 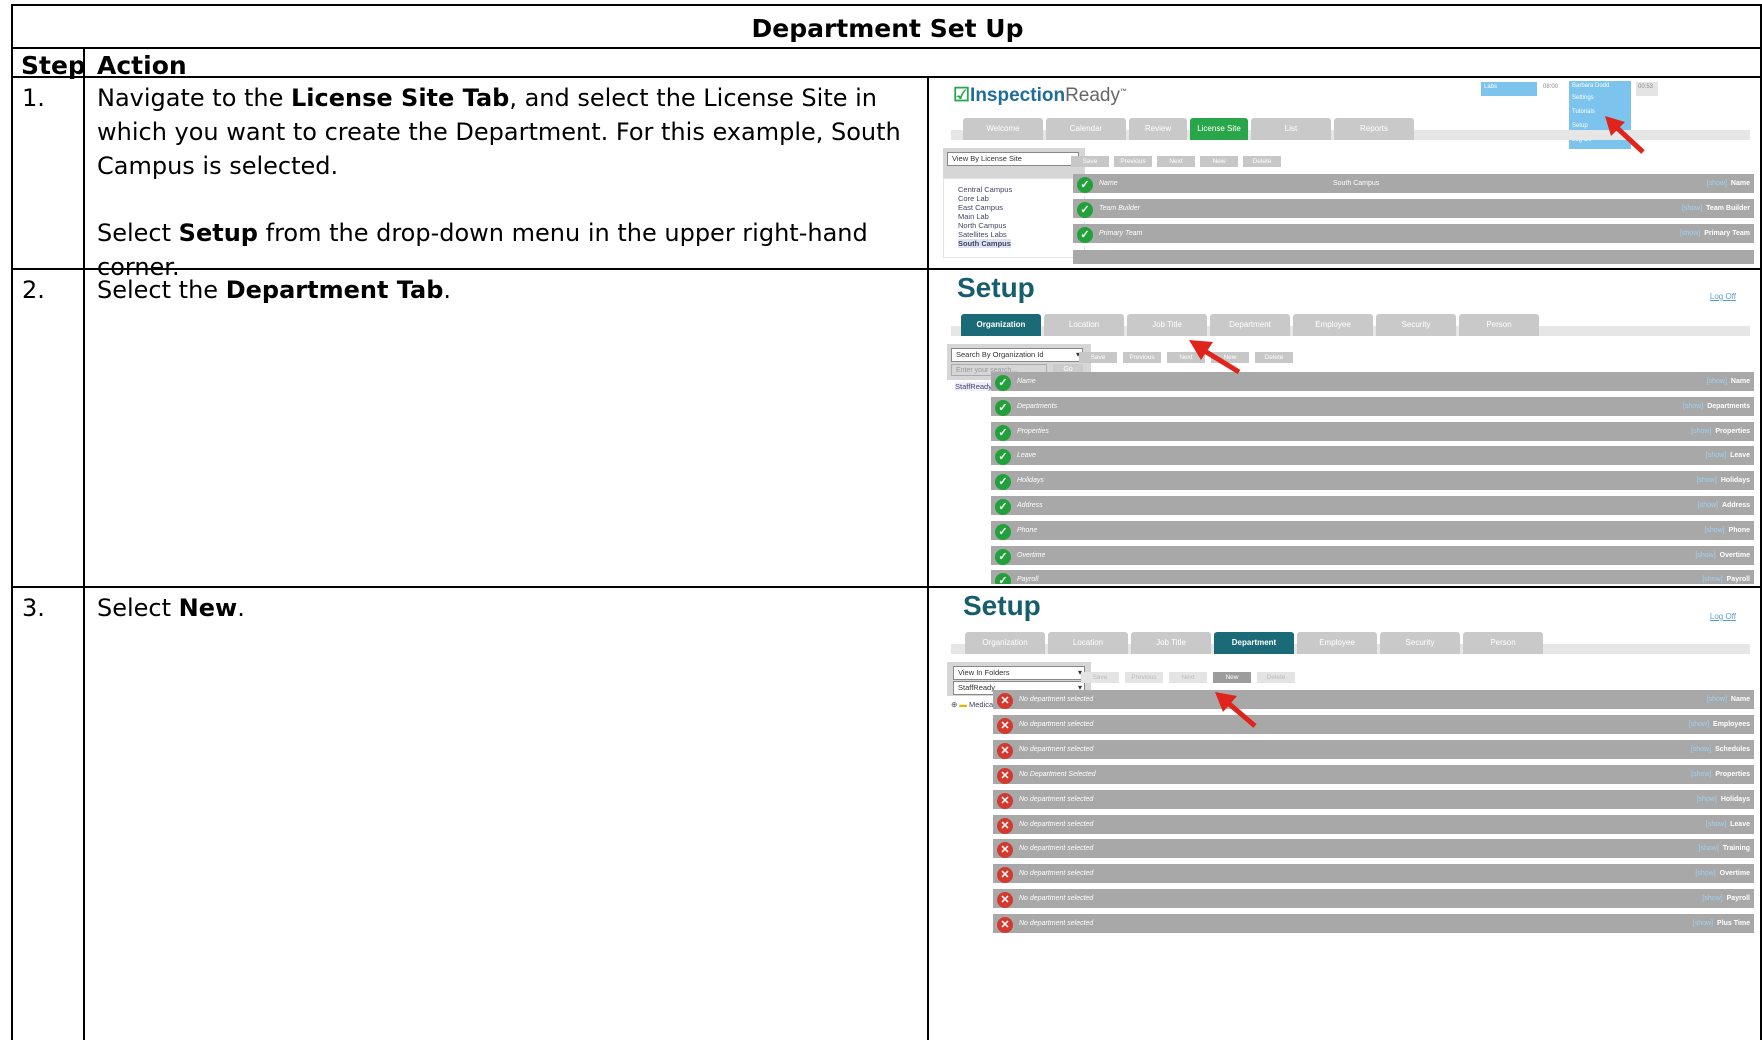 What do you see at coordinates (985, 189) in the screenshot?
I see `tree-item: Central Campus` at bounding box center [985, 189].